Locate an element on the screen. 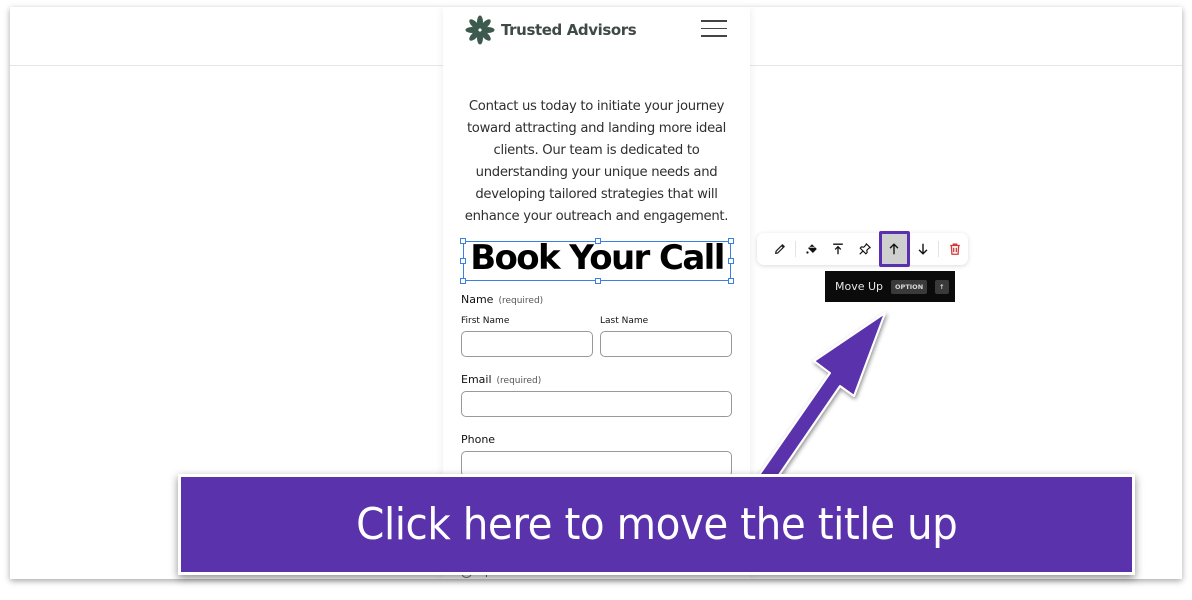 This screenshot has height=600, width=1192. trash-icon is located at coordinates (955, 249).